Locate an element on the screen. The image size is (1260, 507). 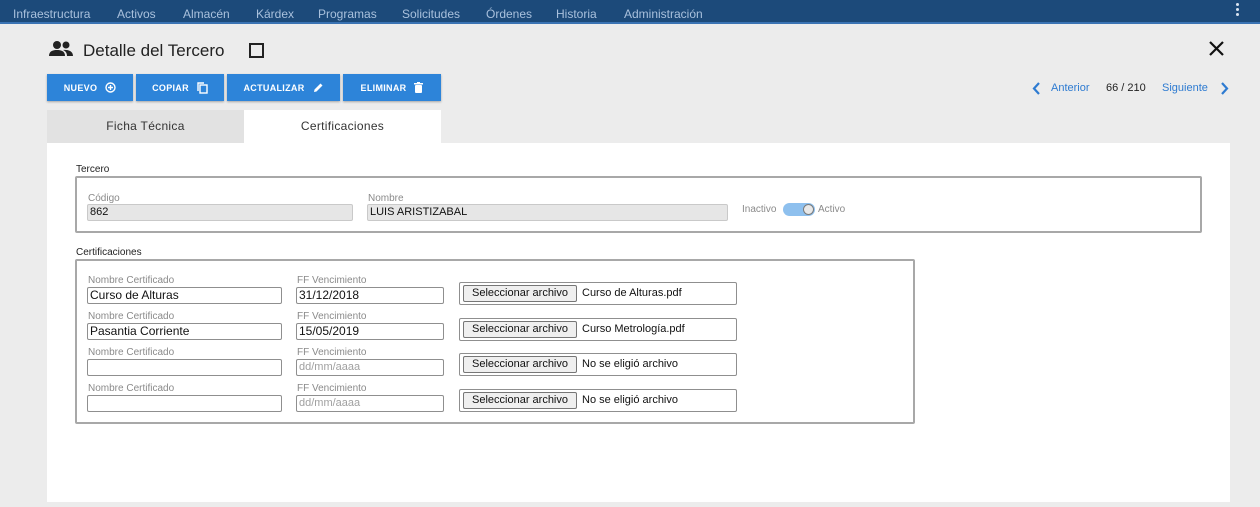
copy-icon is located at coordinates (202, 87).